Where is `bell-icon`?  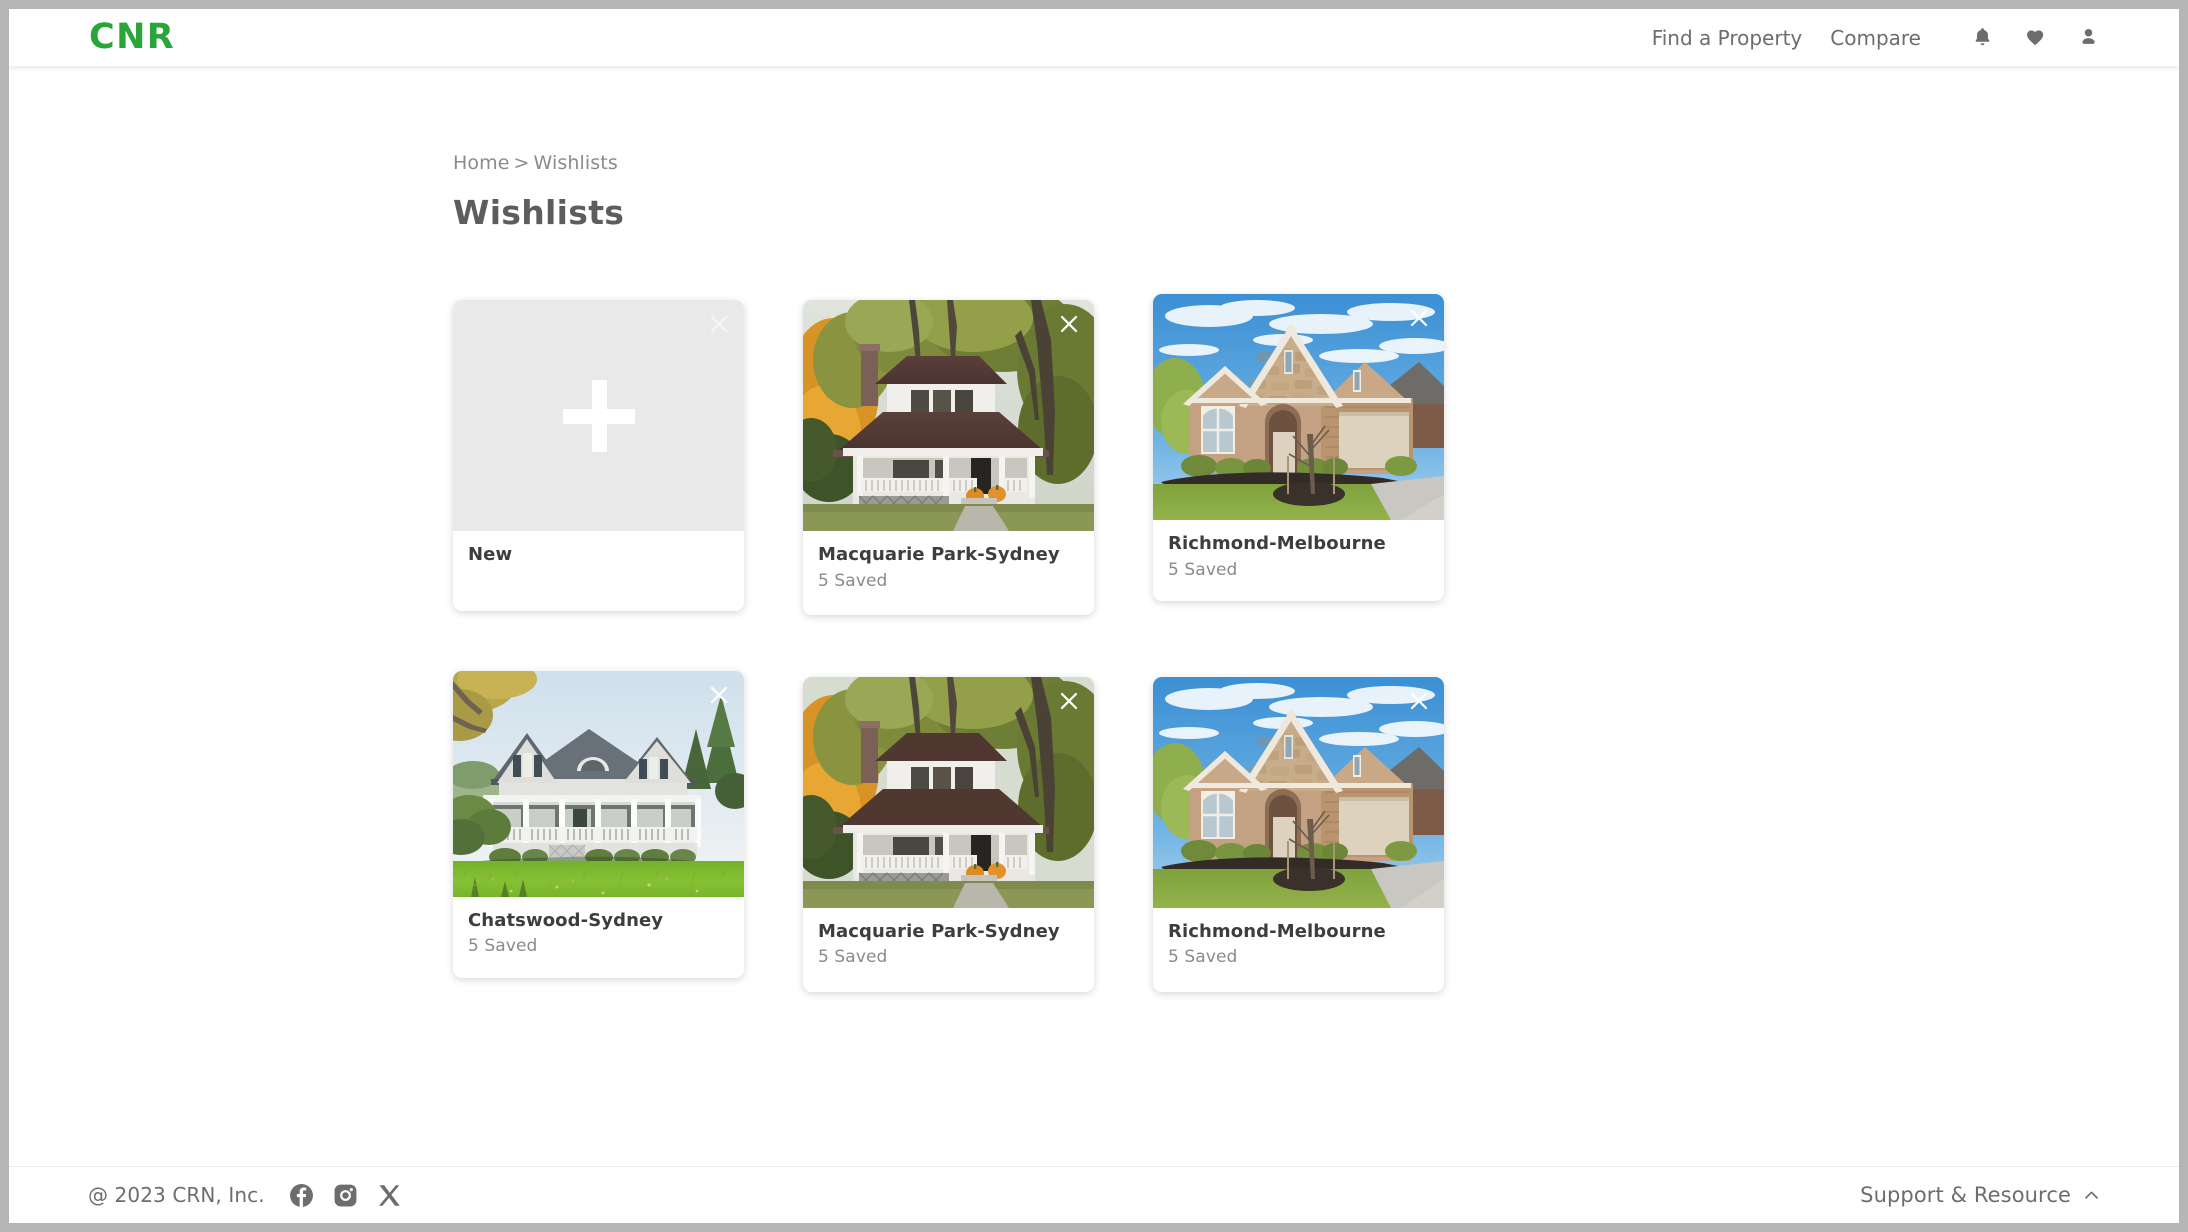 bell-icon is located at coordinates (1982, 38).